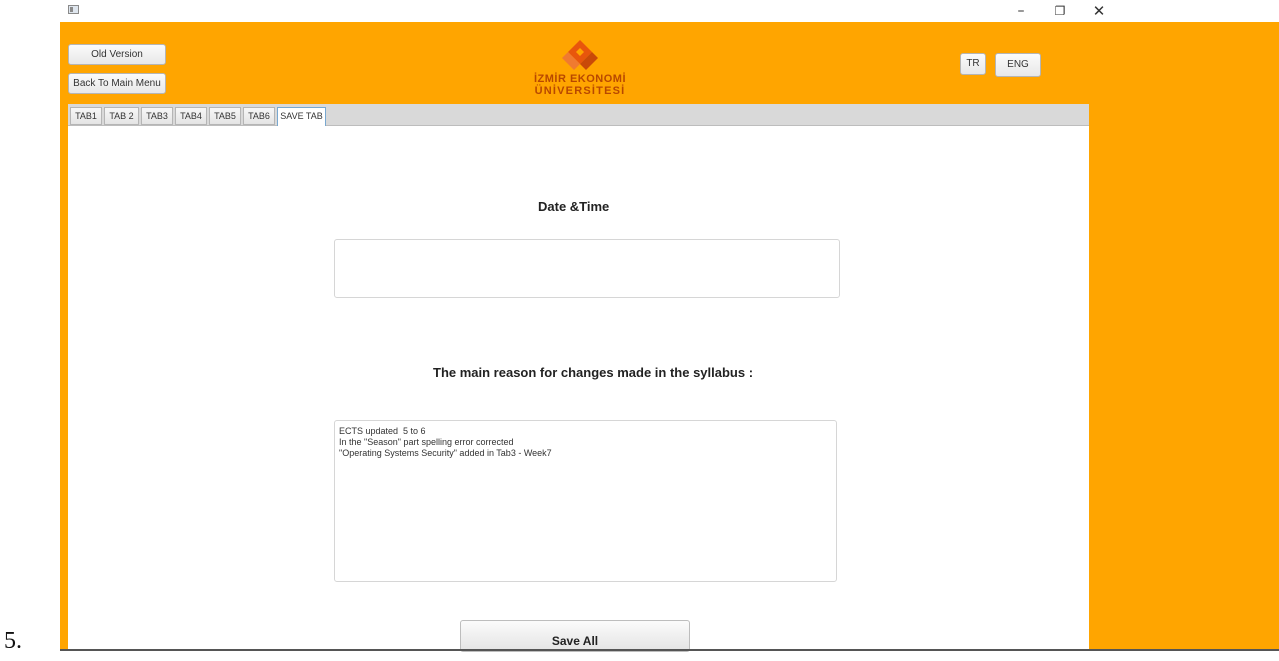  What do you see at coordinates (580, 79) in the screenshot?
I see `logo-text-line1: İZMİR EKONOMİ` at bounding box center [580, 79].